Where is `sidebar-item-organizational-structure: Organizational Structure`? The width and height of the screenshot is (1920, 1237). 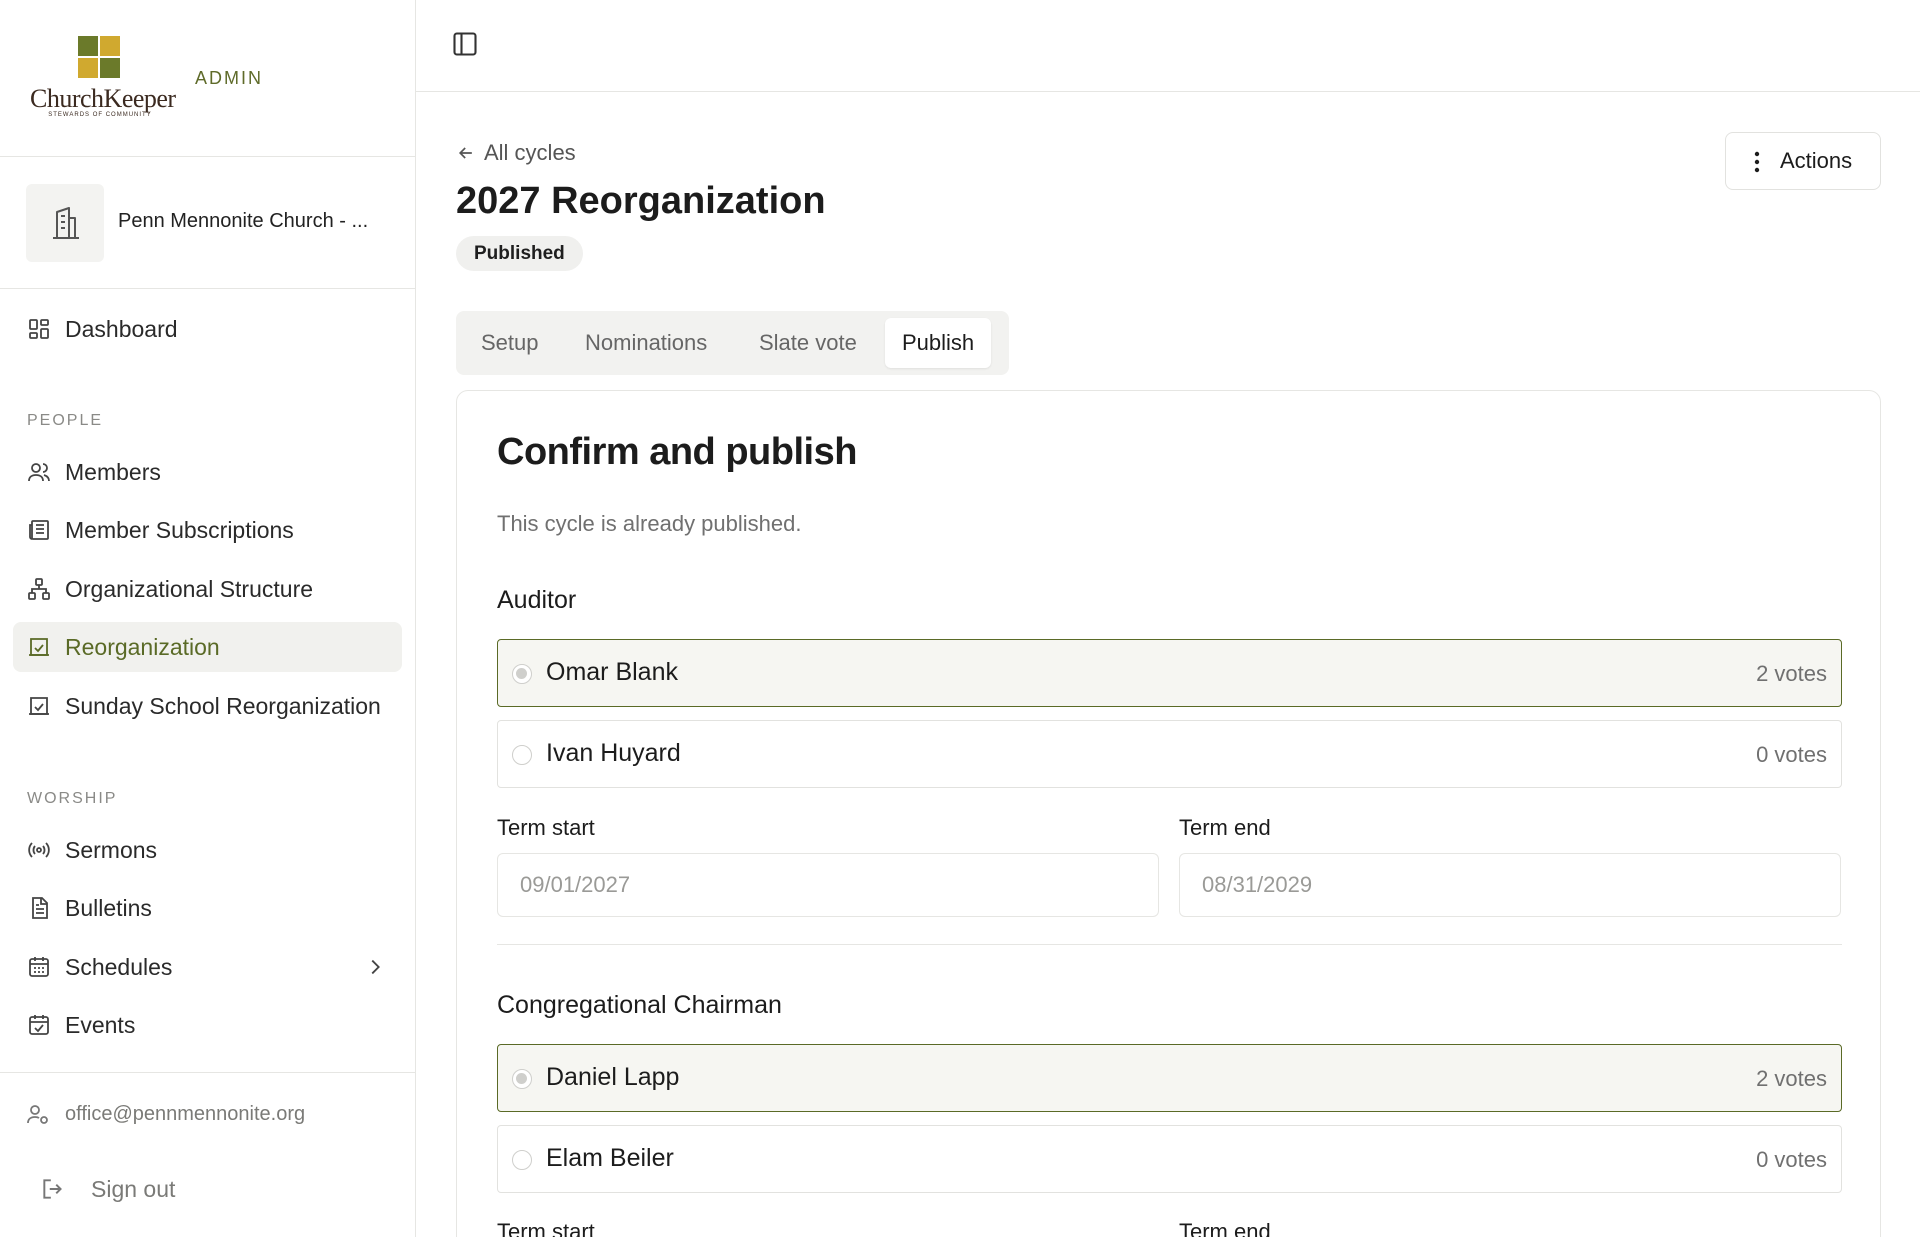
sidebar-item-organizational-structure: Organizational Structure is located at coordinates (207, 589).